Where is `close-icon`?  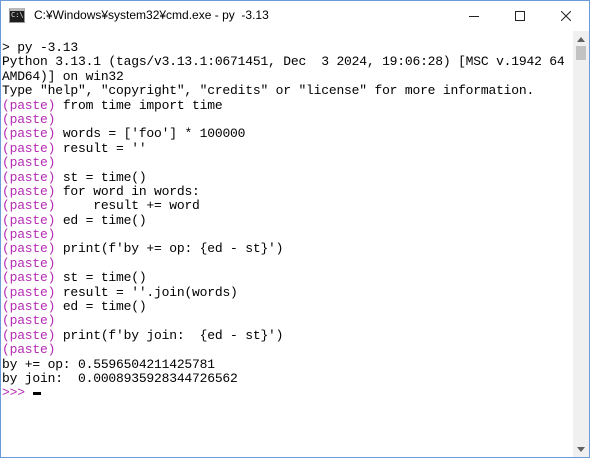
close-icon is located at coordinates (566, 15).